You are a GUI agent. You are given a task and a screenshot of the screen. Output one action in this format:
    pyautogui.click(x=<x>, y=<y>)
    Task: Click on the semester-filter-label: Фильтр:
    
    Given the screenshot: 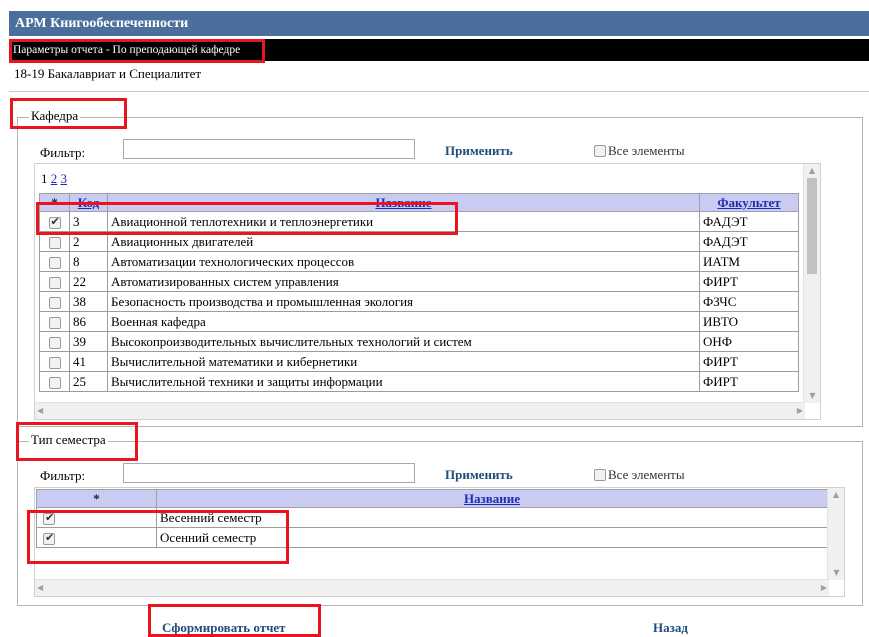 What is the action you would take?
    pyautogui.click(x=63, y=475)
    